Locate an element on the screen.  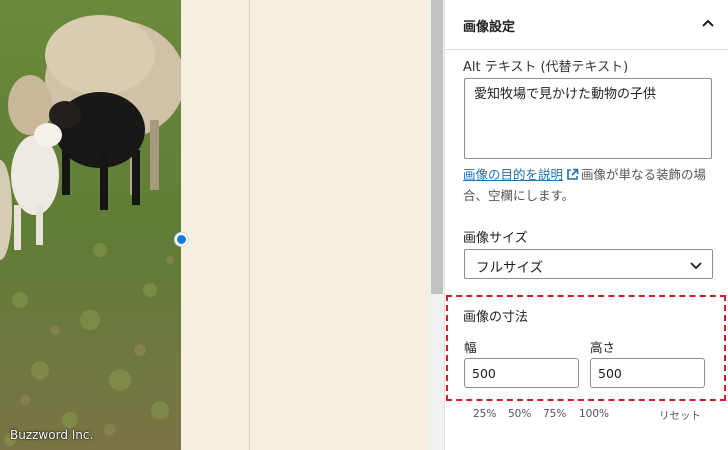
preset-25-button: 25% is located at coordinates (484, 414).